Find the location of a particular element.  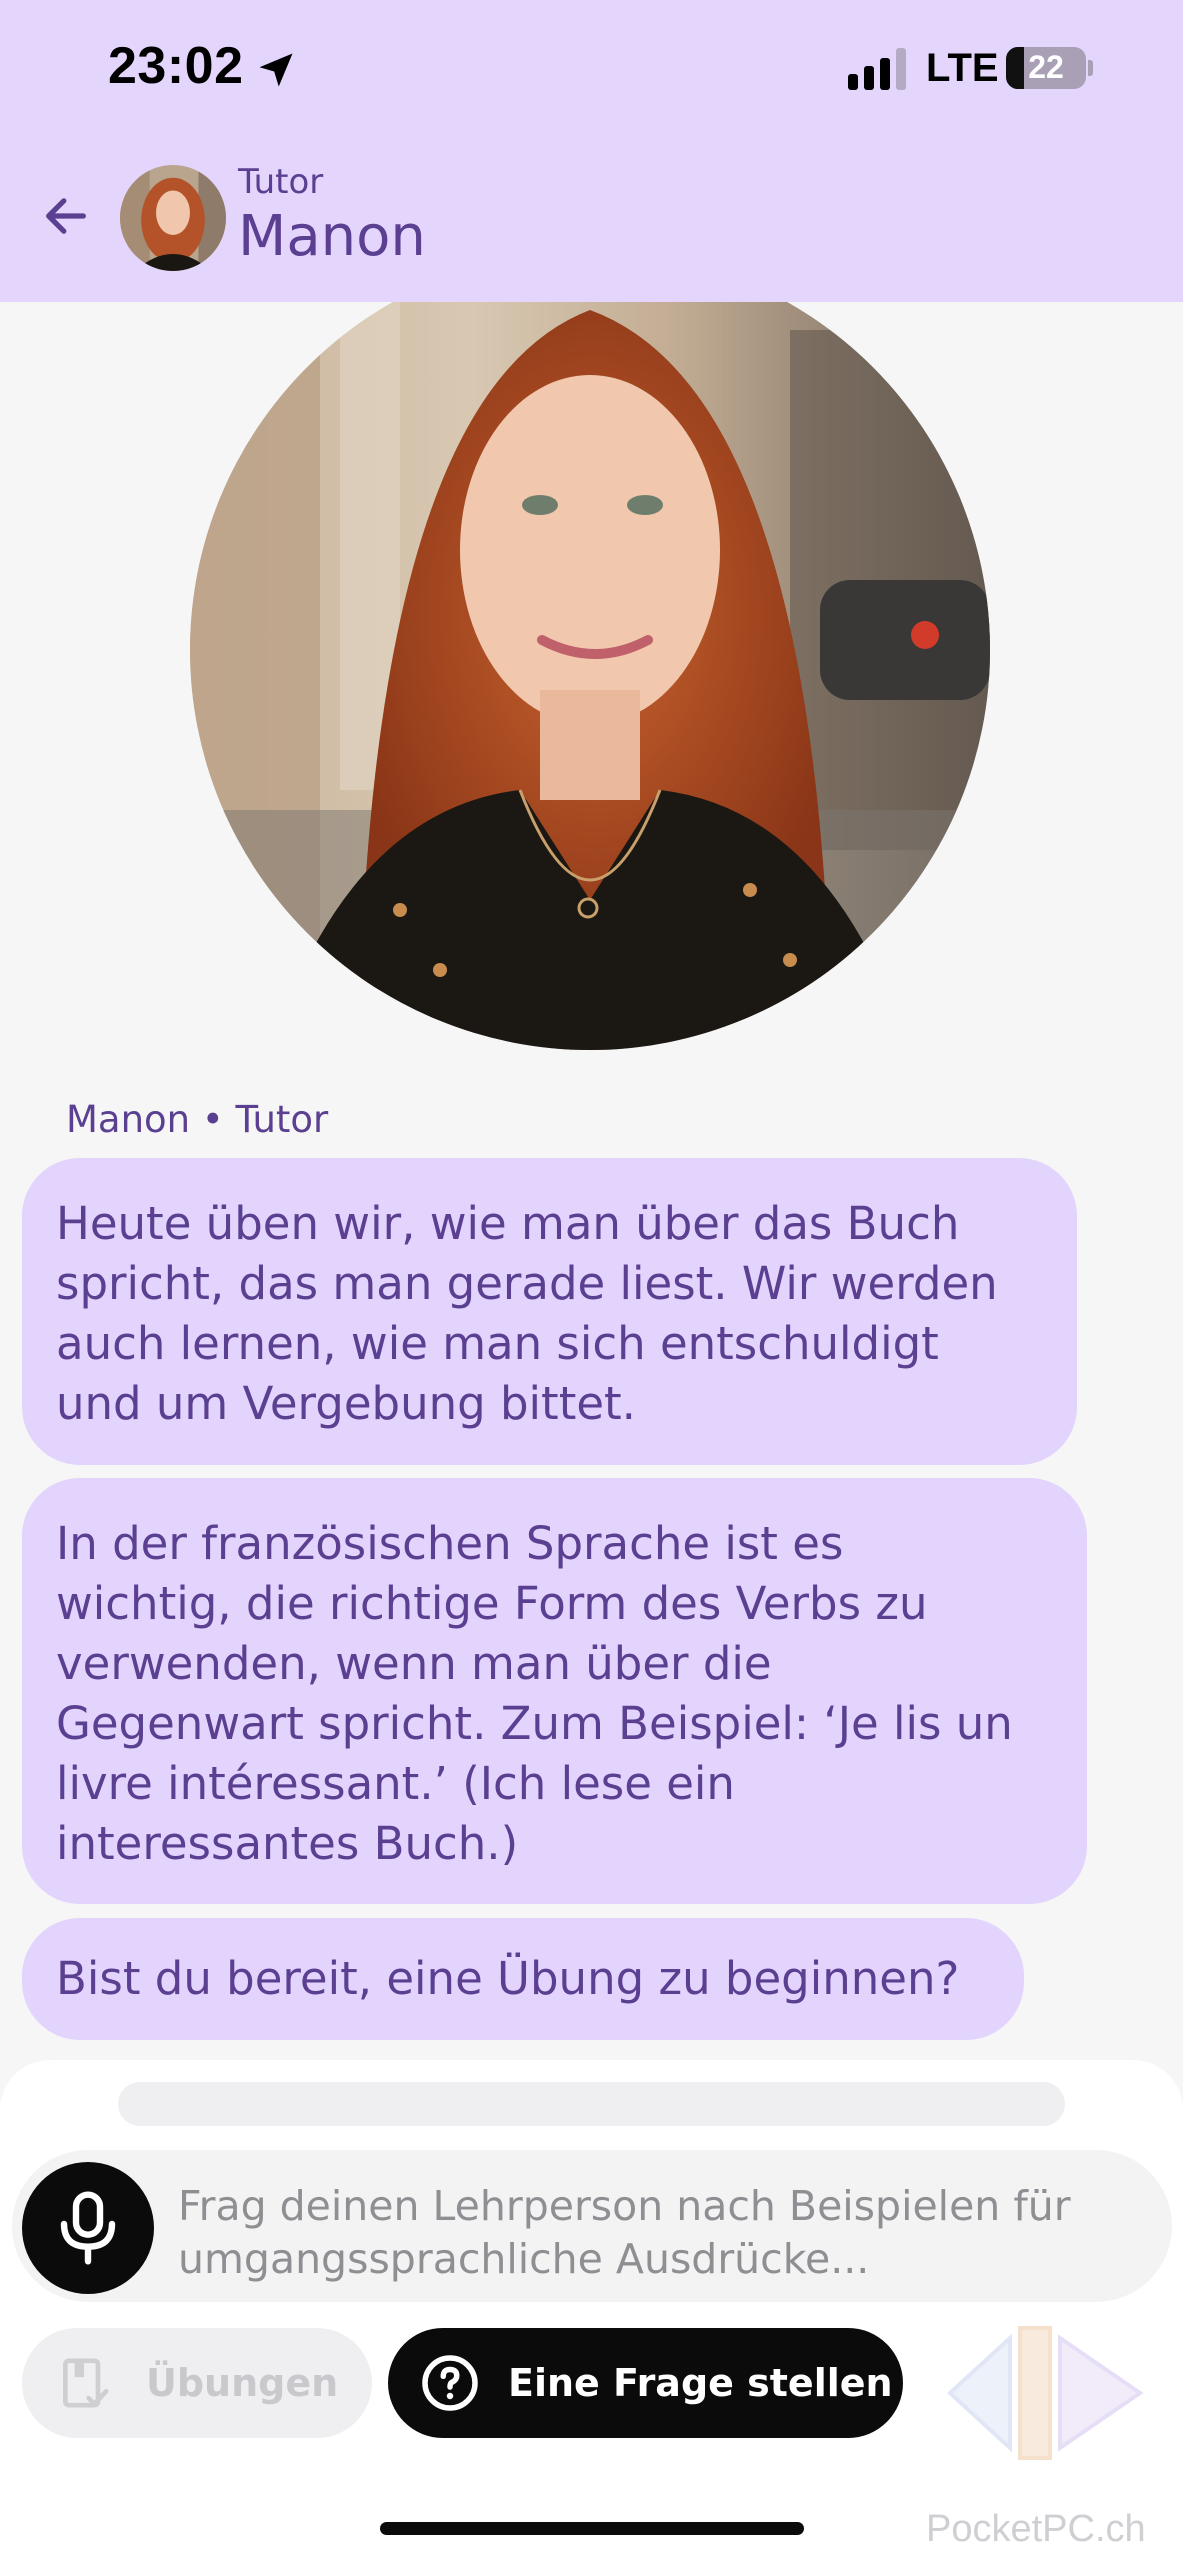

tutor-avatar is located at coordinates (173, 218).